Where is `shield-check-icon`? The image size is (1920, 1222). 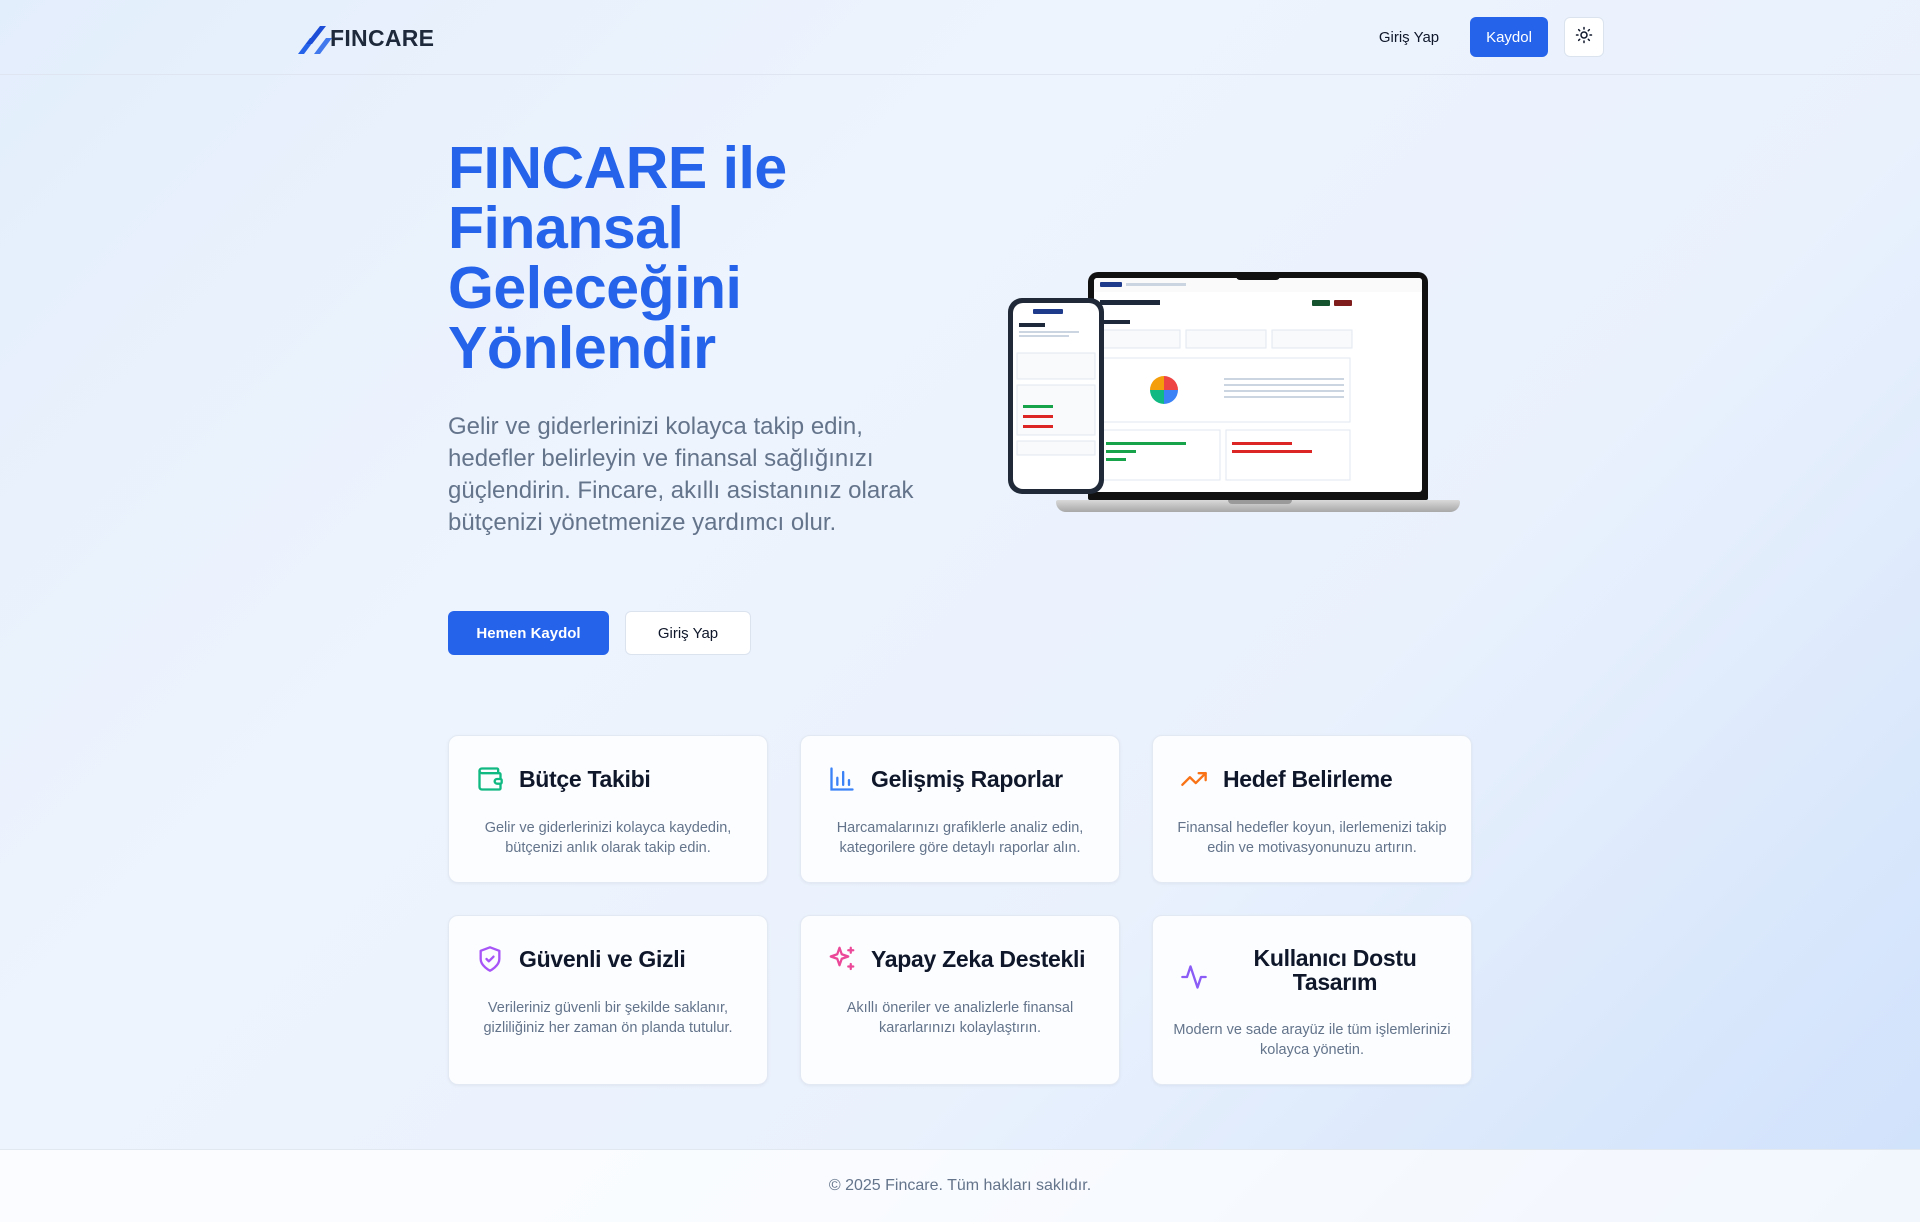
shield-check-icon is located at coordinates (490, 959).